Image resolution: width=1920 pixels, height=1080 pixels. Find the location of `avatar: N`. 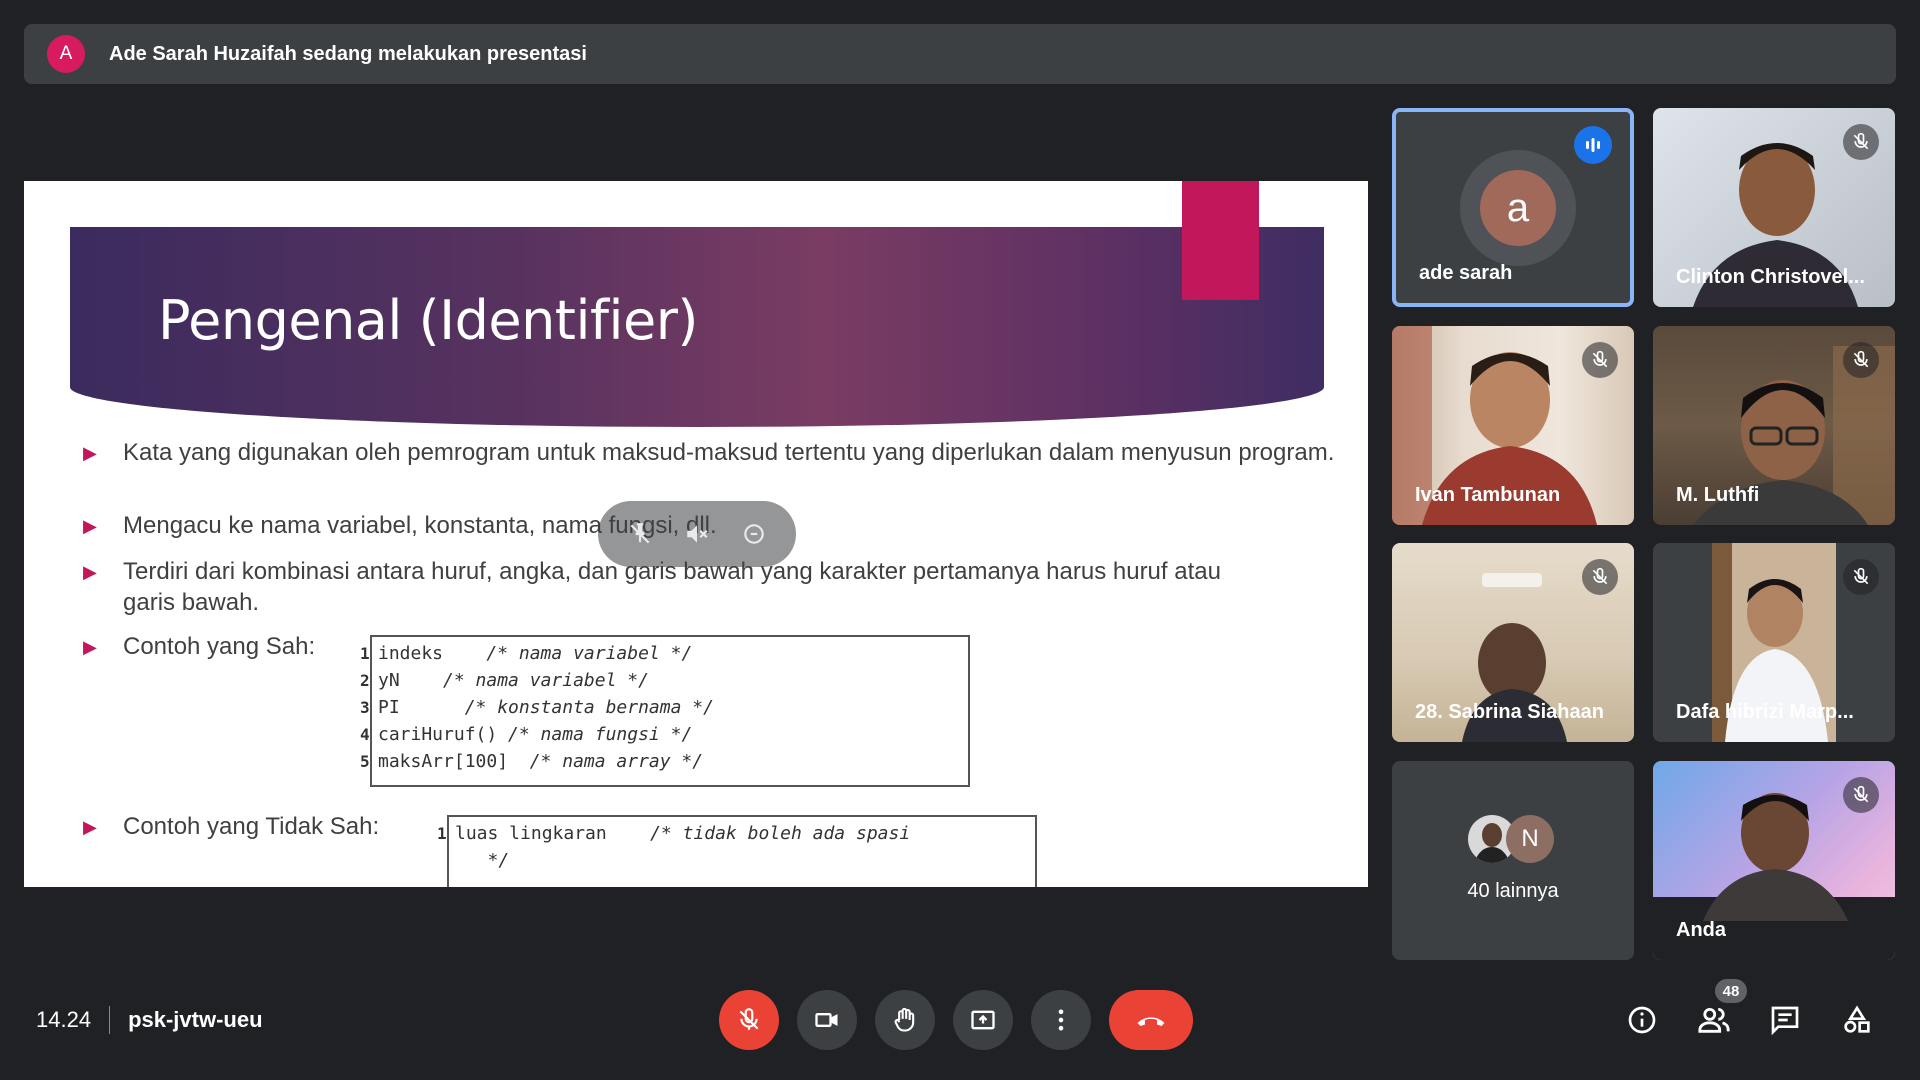

avatar: N is located at coordinates (1530, 839).